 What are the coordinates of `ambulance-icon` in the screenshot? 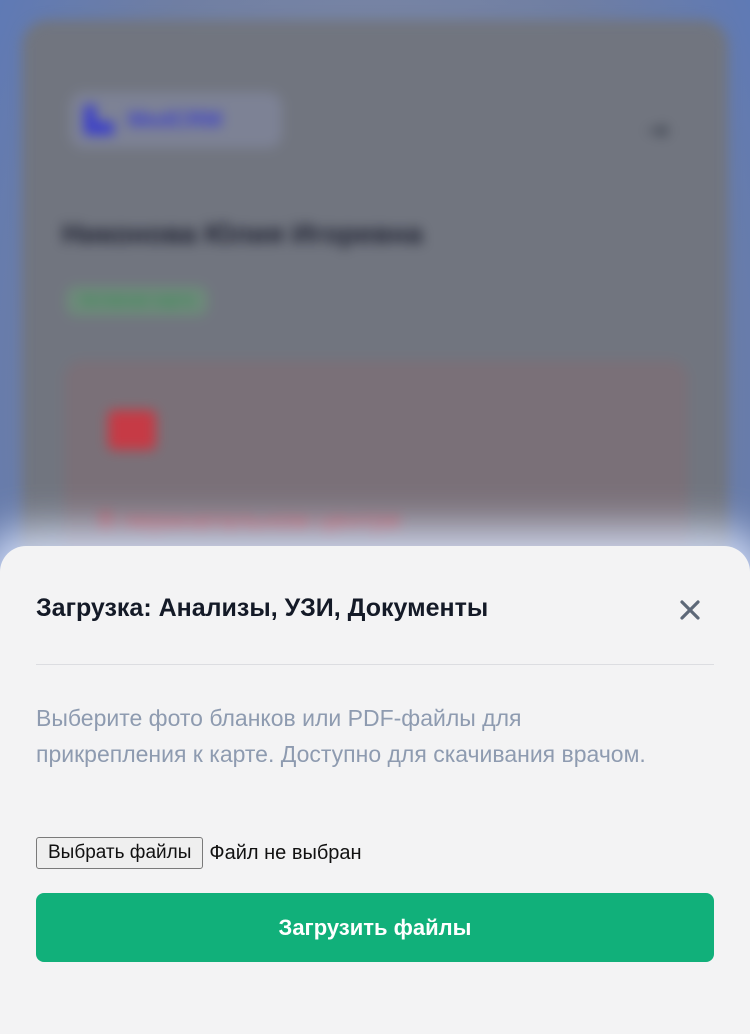 It's located at (132, 430).